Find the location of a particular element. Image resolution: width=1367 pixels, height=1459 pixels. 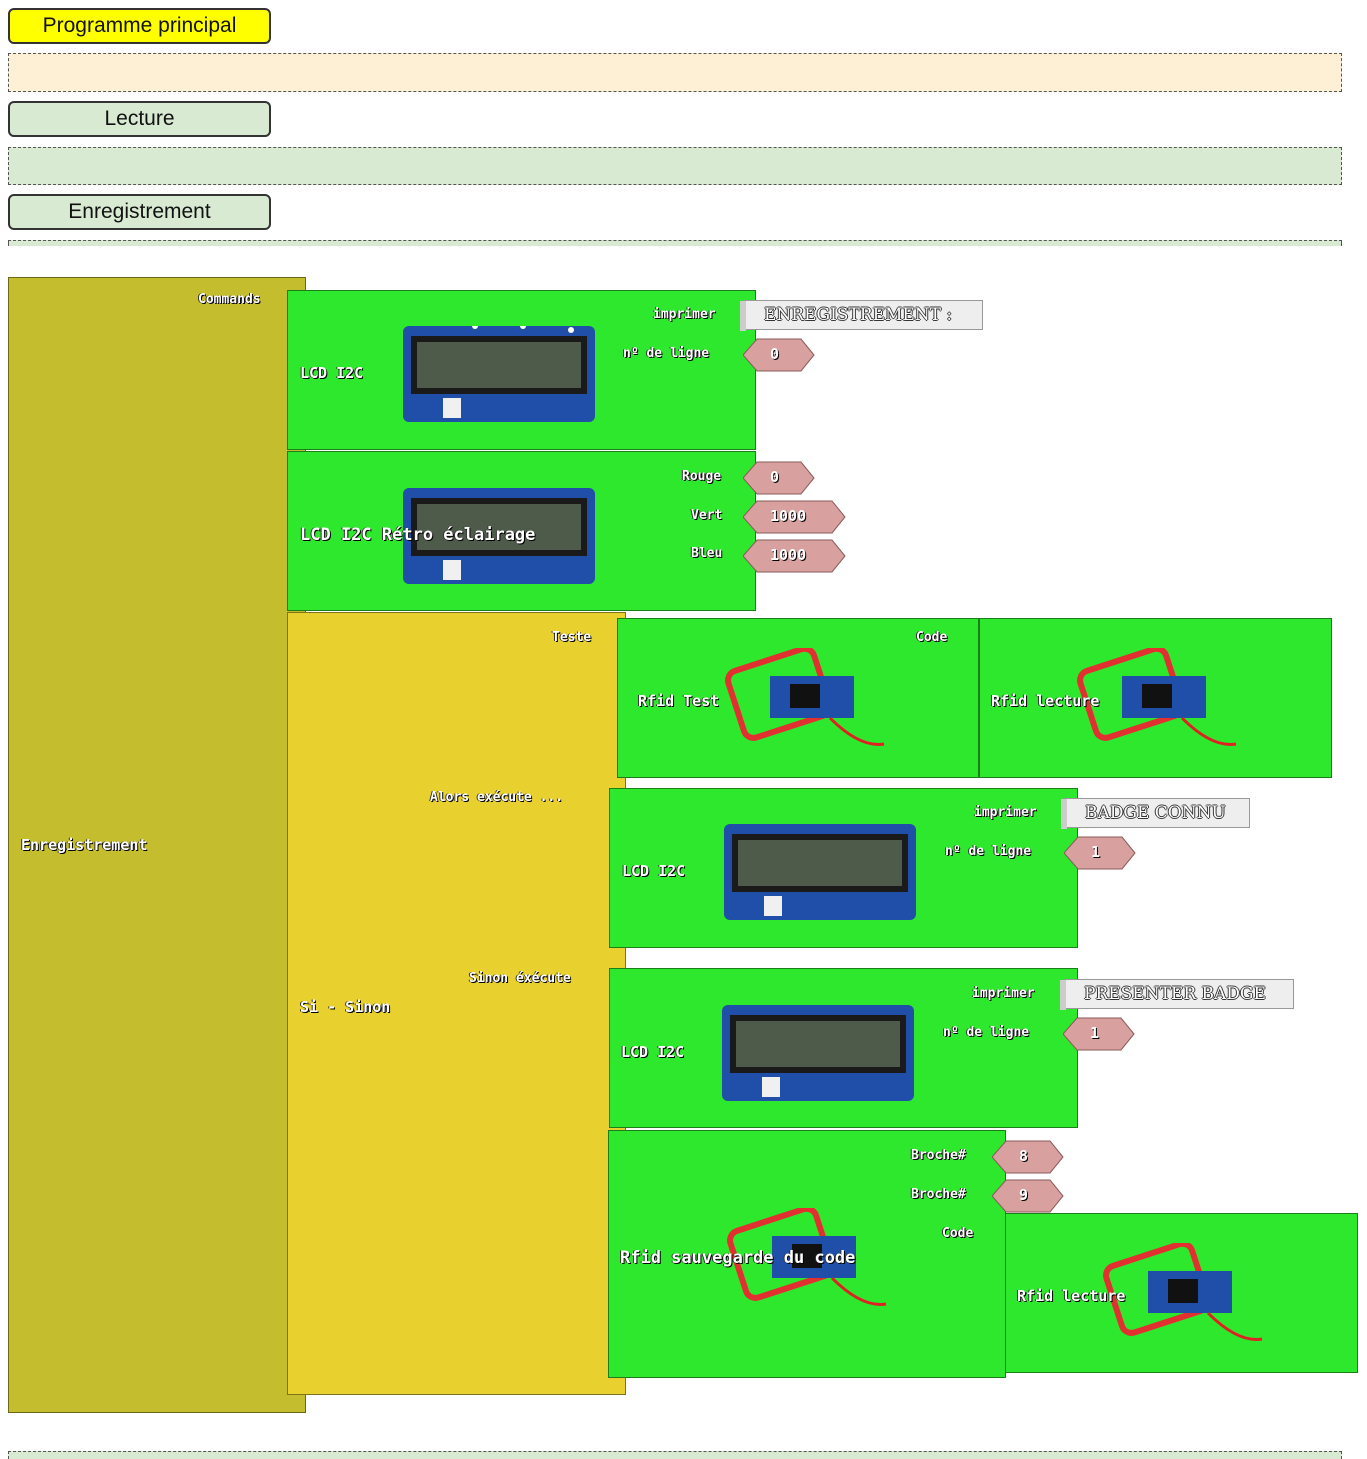

pin-label-2: Broche# is located at coordinates (938, 1194).